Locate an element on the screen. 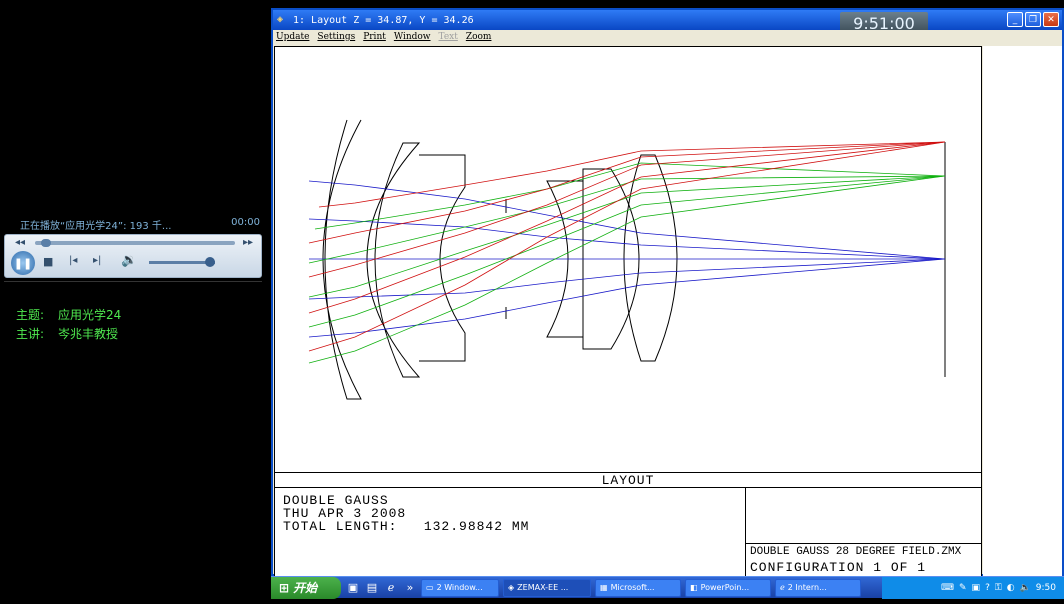 This screenshot has width=1064, height=604. quicklaunch-media-icon: ▤ is located at coordinates (372, 588).